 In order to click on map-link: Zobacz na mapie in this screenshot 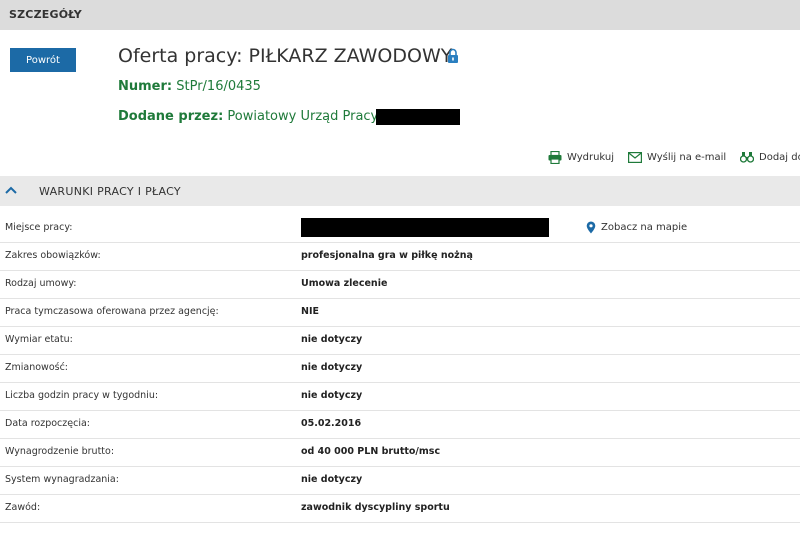, I will do `click(636, 227)`.